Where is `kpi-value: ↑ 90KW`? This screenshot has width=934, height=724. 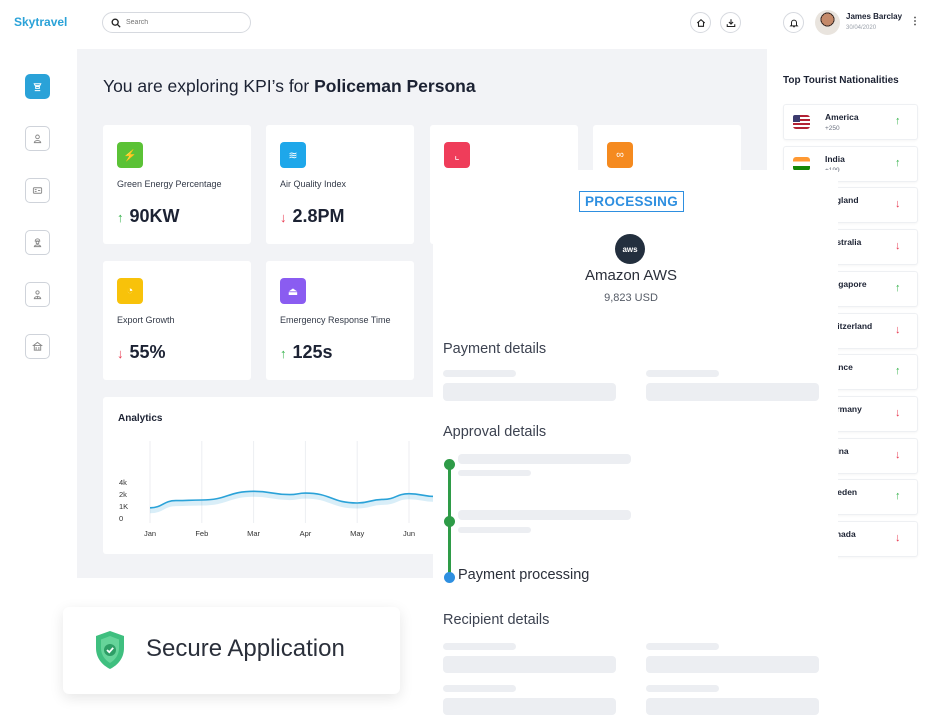
kpi-value: ↑ 90KW is located at coordinates (148, 216).